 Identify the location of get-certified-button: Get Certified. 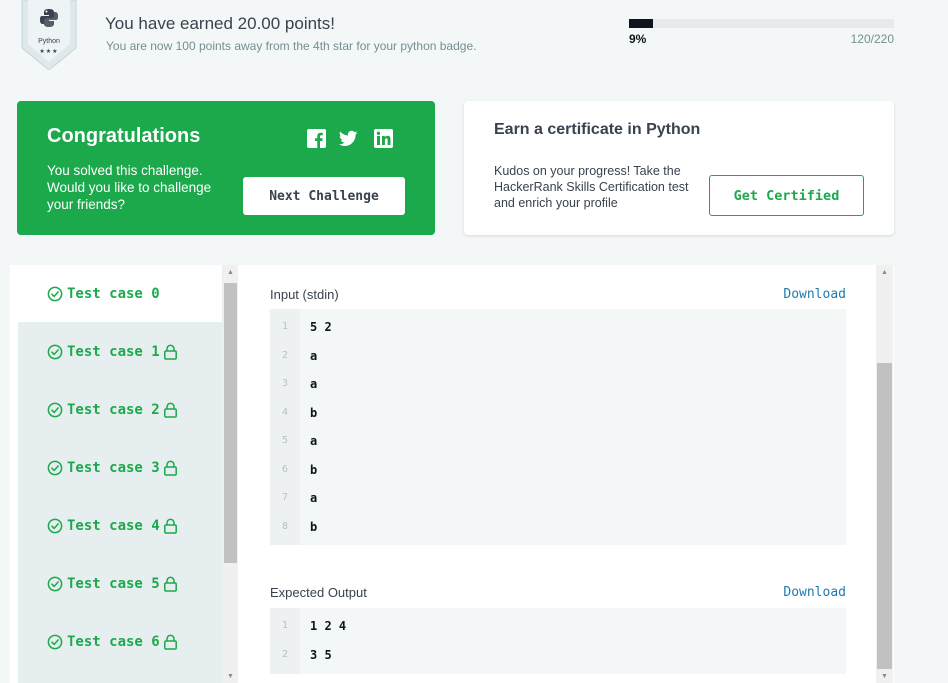
(786, 195).